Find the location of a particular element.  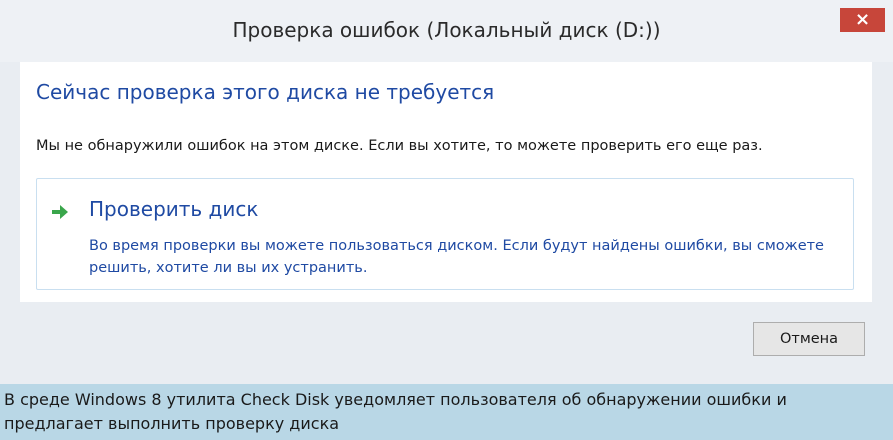

green-arrow-icon is located at coordinates (60, 212).